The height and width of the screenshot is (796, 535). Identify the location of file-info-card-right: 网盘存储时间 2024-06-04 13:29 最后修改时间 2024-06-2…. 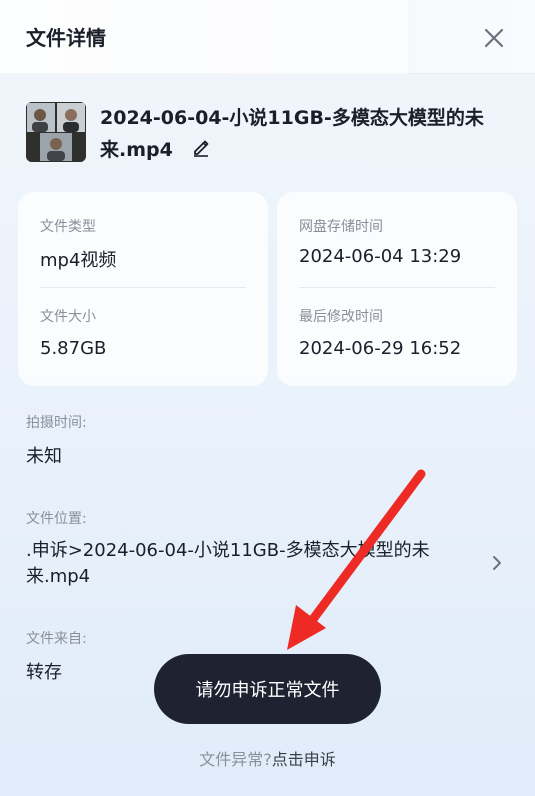
(397, 289).